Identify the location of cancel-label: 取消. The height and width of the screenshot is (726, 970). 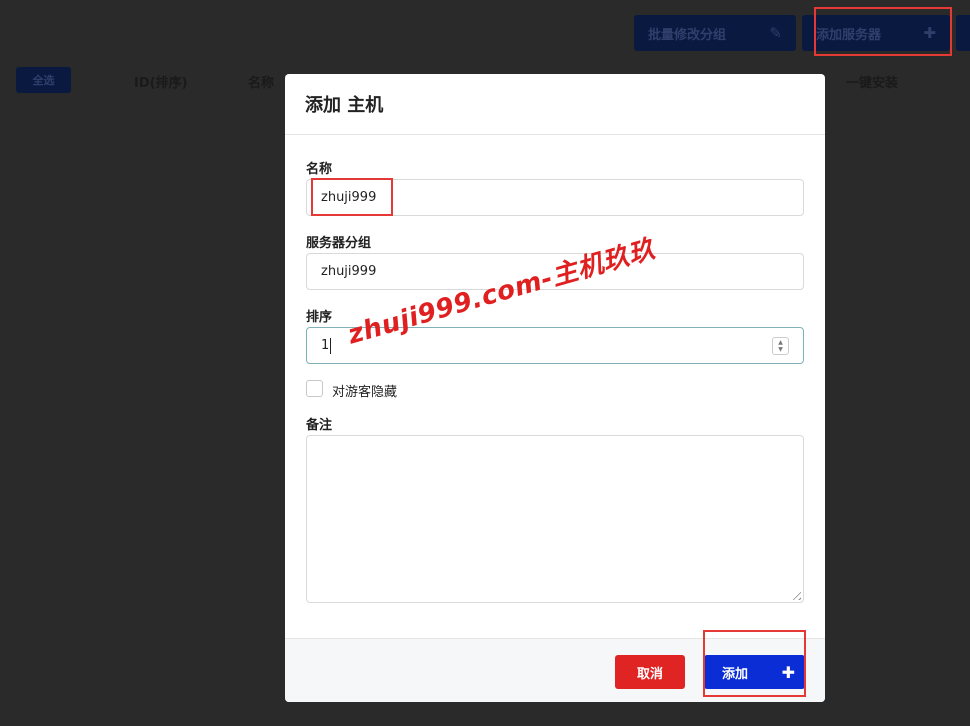
(649, 674).